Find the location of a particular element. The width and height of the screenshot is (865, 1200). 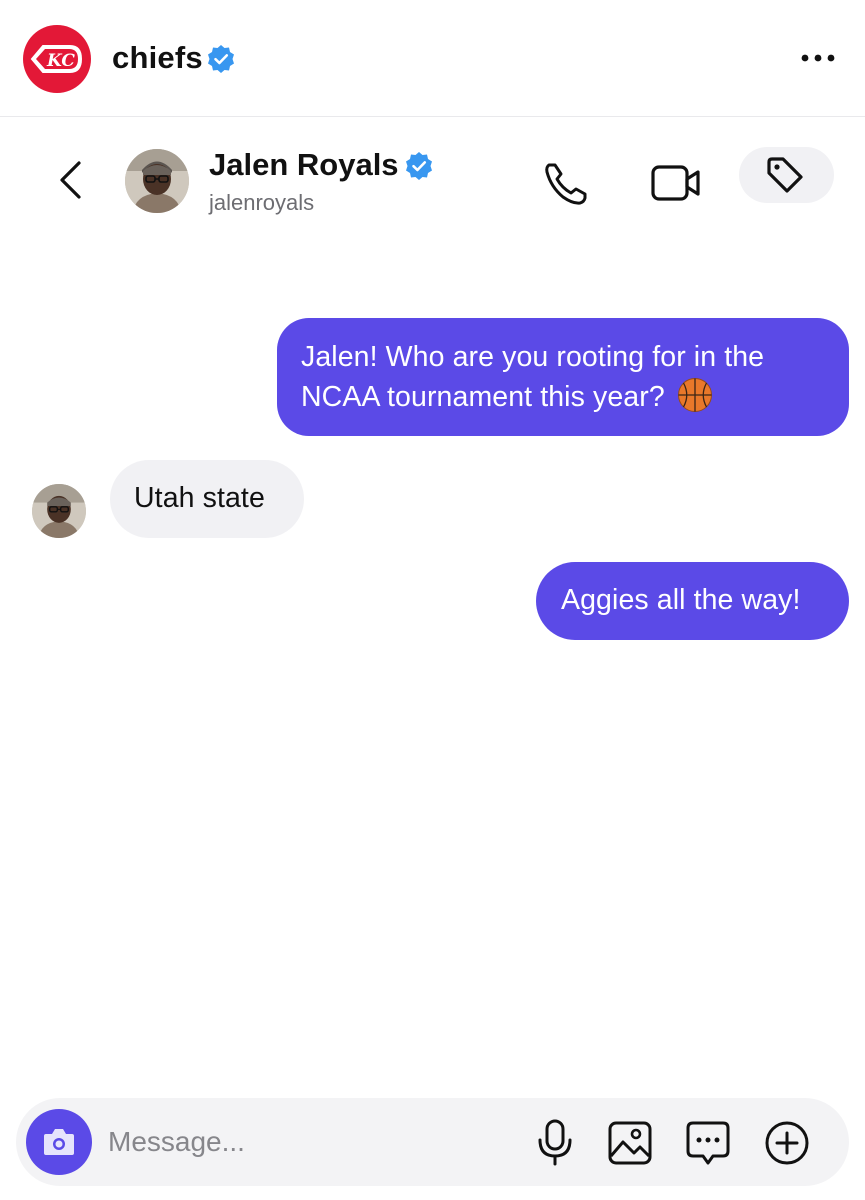

camera-button is located at coordinates (59, 1142).